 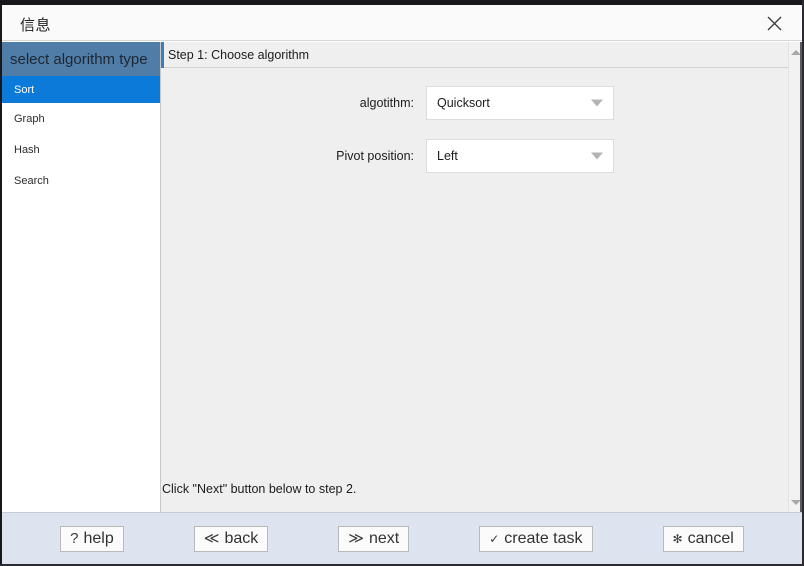 I want to click on create-task-button-label: create task, so click(x=543, y=538).